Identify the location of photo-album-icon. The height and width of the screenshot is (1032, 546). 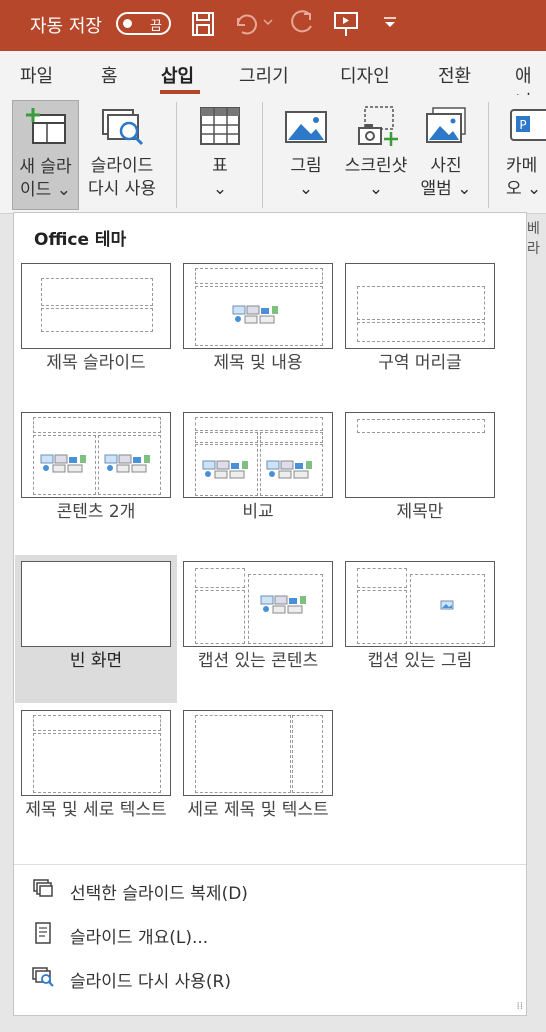
(446, 125).